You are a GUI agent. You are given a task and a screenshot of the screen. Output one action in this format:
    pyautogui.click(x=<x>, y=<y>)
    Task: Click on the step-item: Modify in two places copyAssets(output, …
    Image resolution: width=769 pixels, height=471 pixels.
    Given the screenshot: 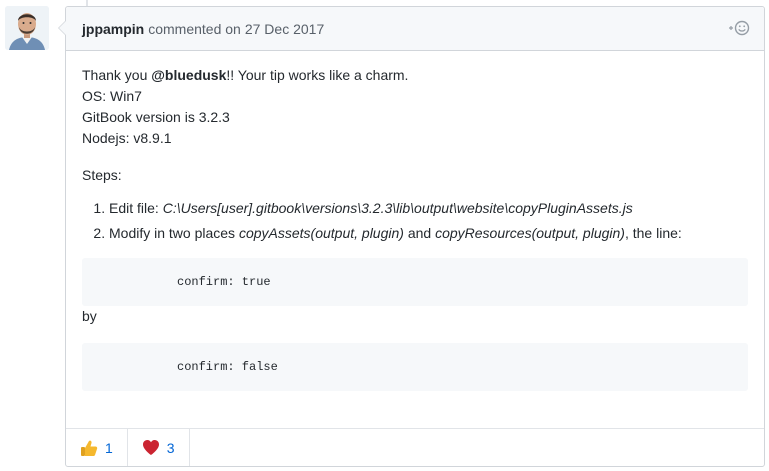 What is the action you would take?
    pyautogui.click(x=428, y=233)
    